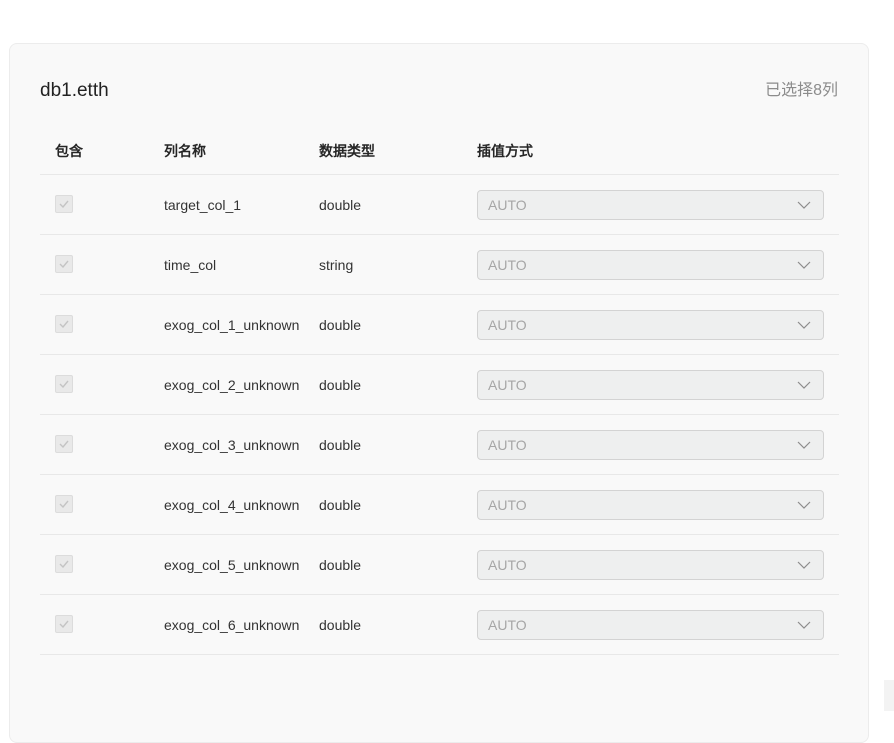 This screenshot has height=743, width=894. What do you see at coordinates (439, 385) in the screenshot?
I see `table-row: exog_col_2_unknown double AUTO` at bounding box center [439, 385].